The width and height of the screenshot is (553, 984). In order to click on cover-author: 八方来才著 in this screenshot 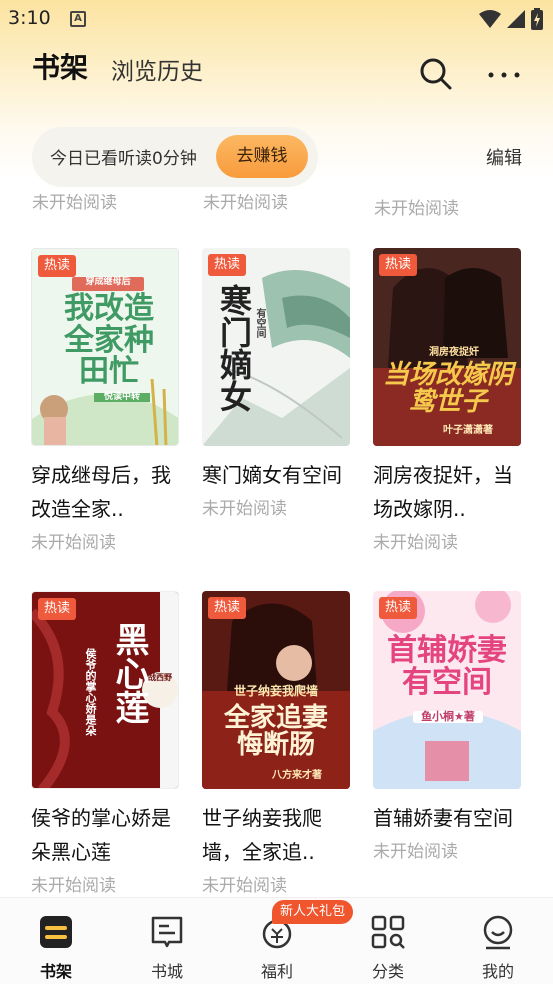, I will do `click(297, 775)`.